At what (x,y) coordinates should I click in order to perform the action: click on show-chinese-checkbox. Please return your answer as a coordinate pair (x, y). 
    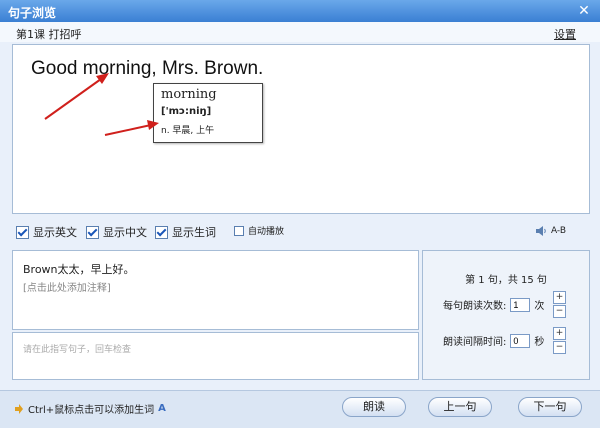
    Looking at the image, I should click on (92, 232).